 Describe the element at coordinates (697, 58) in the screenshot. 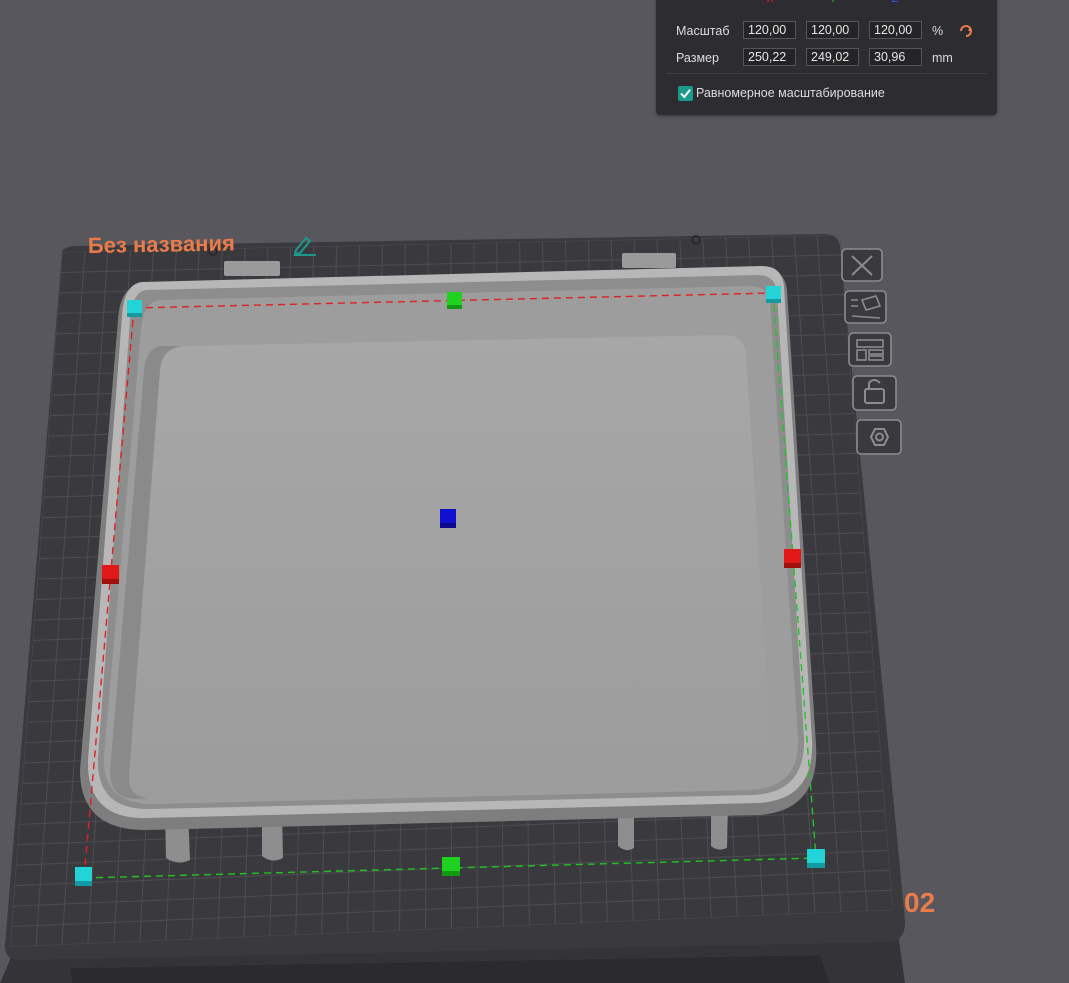

I see `size-label: Размер` at that location.